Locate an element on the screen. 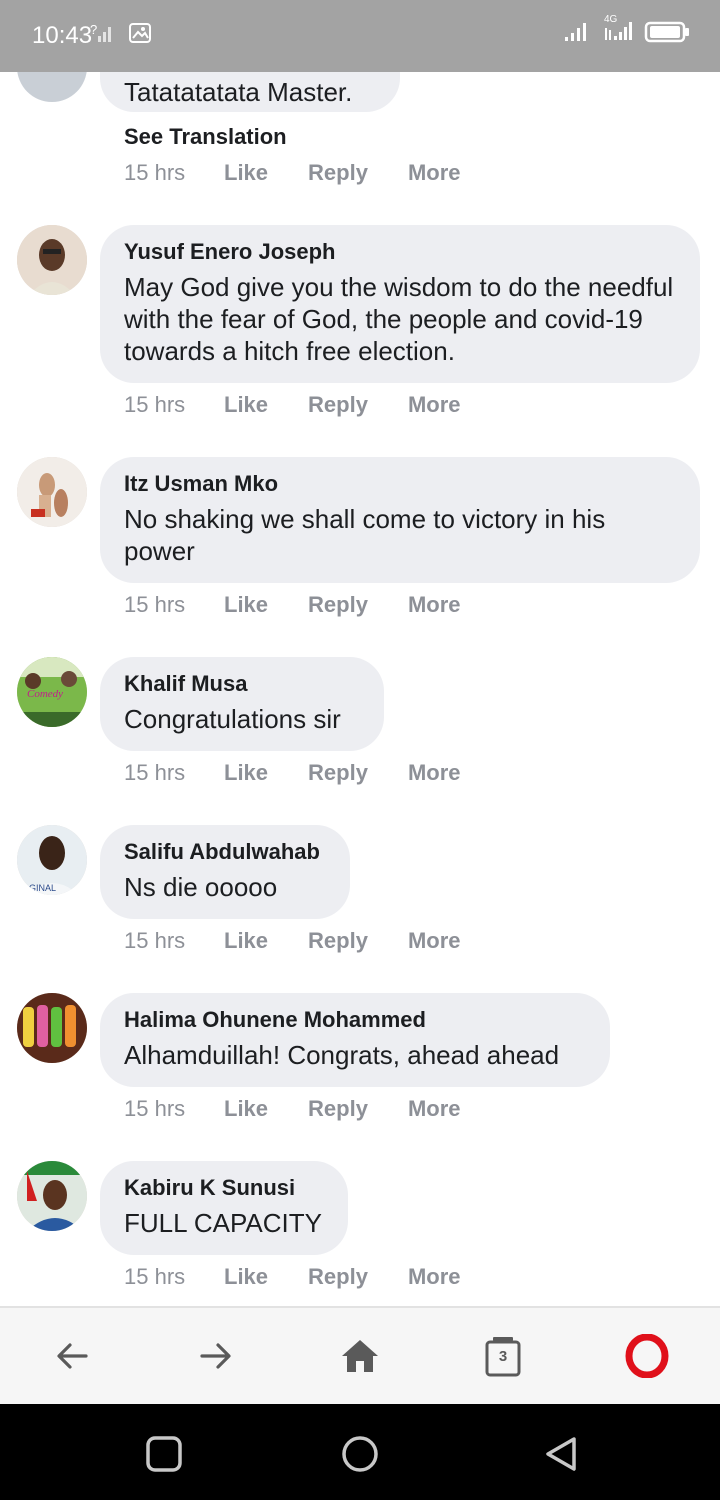  opera-icon is located at coordinates (647, 1356).